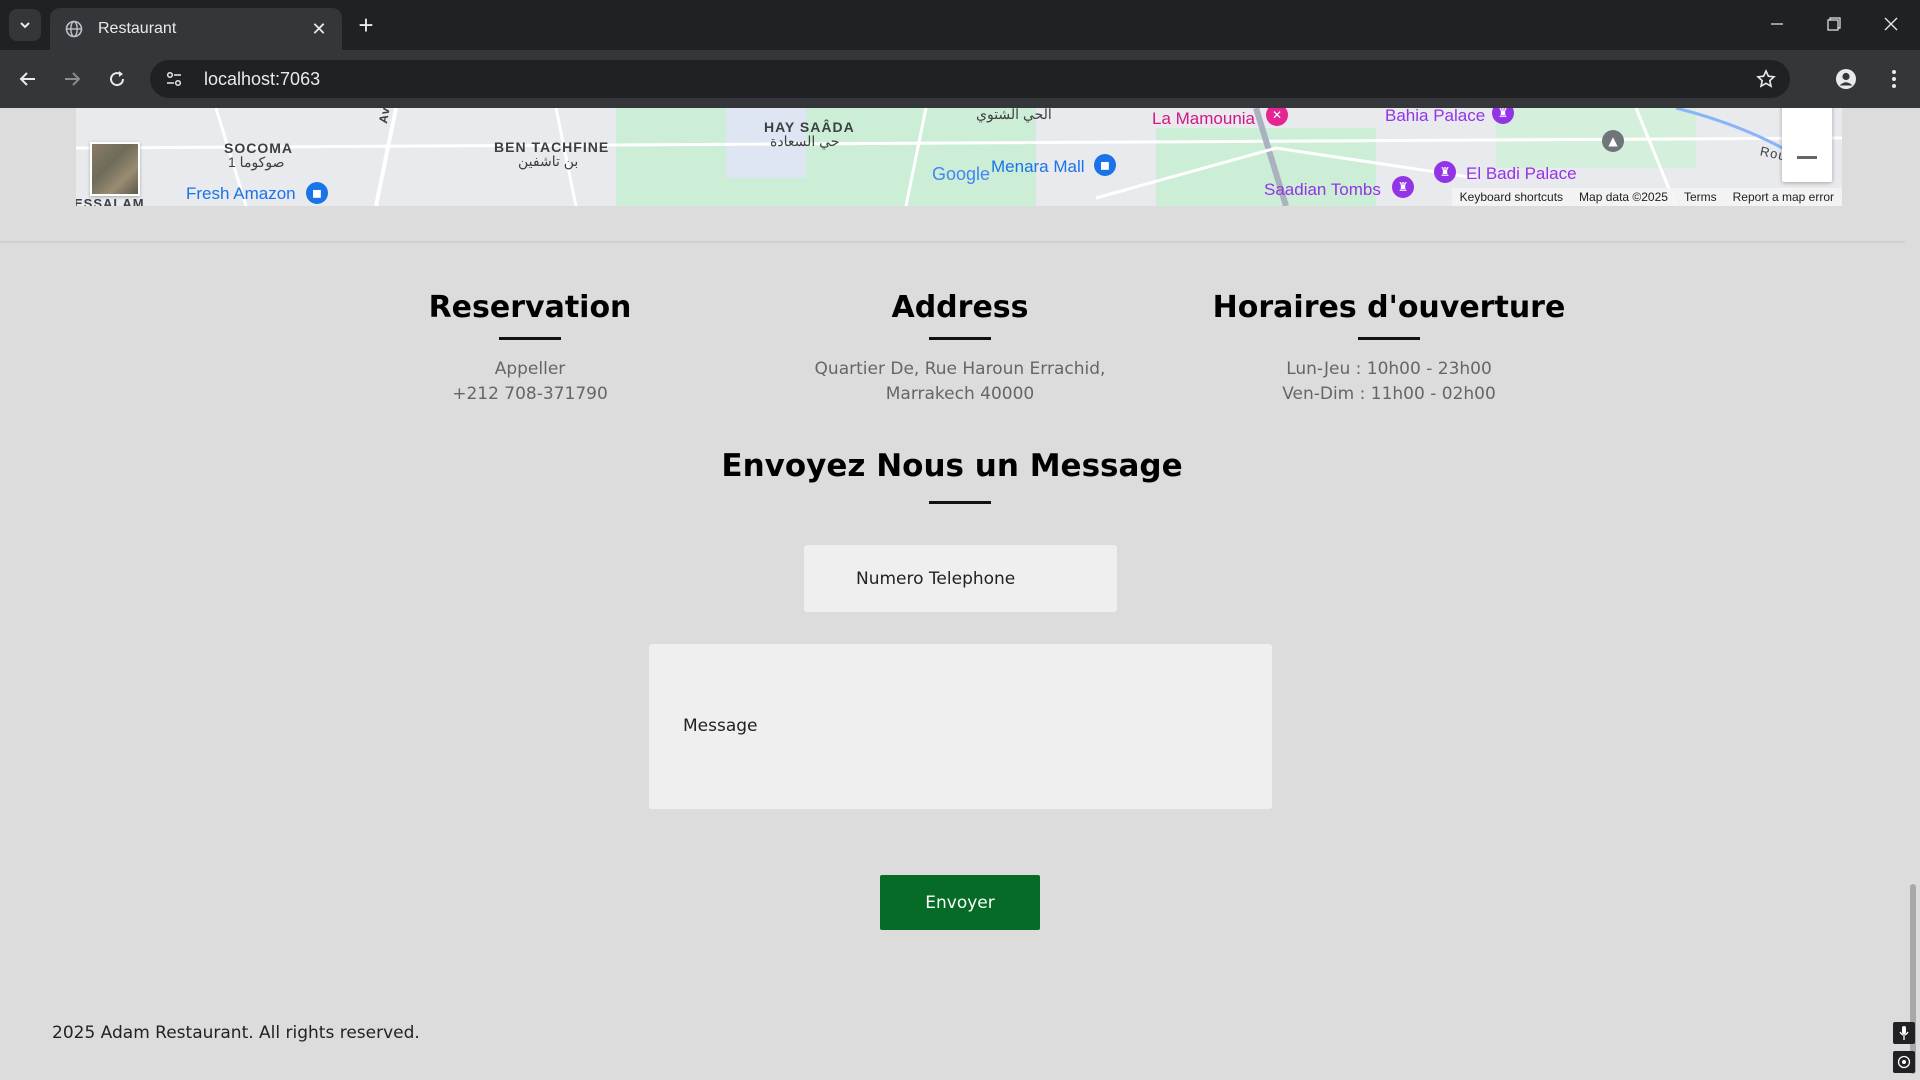 The width and height of the screenshot is (1920, 1080). What do you see at coordinates (1613, 141) in the screenshot?
I see `monument-icon: ▲` at bounding box center [1613, 141].